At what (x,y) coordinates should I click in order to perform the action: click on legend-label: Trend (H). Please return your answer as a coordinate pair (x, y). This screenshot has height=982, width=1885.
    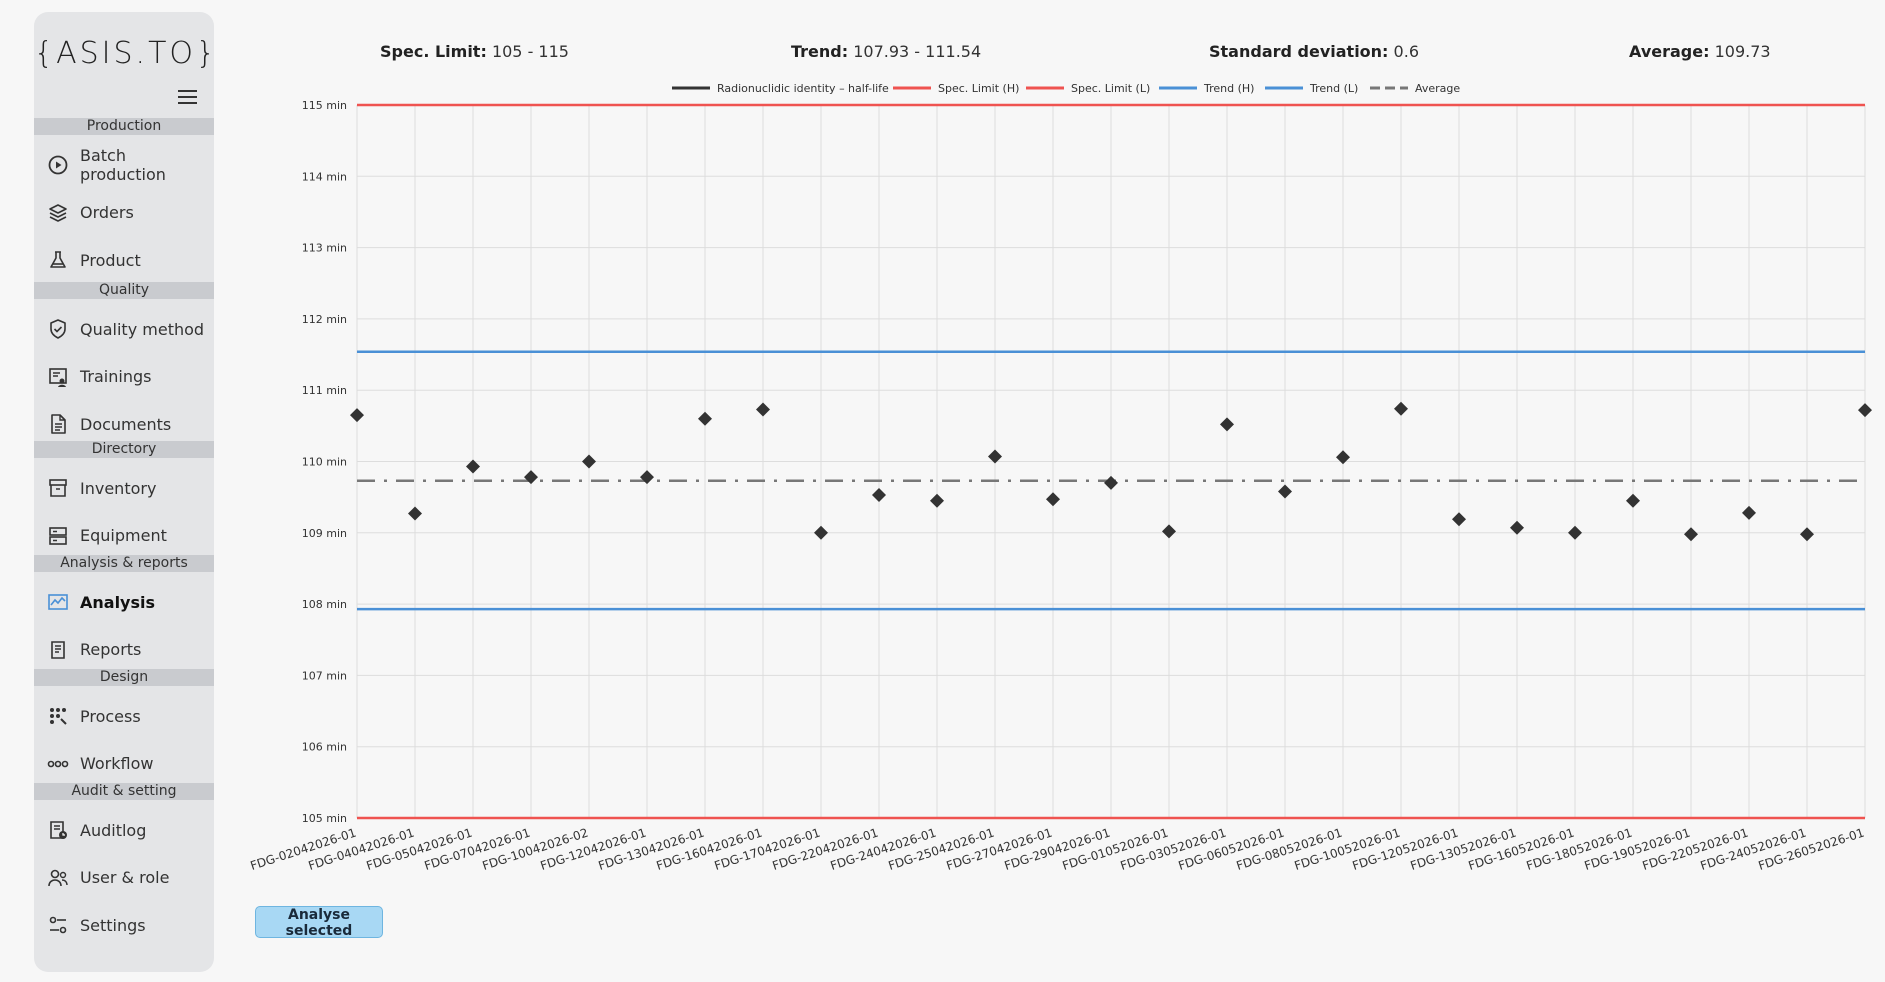
    Looking at the image, I should click on (1228, 88).